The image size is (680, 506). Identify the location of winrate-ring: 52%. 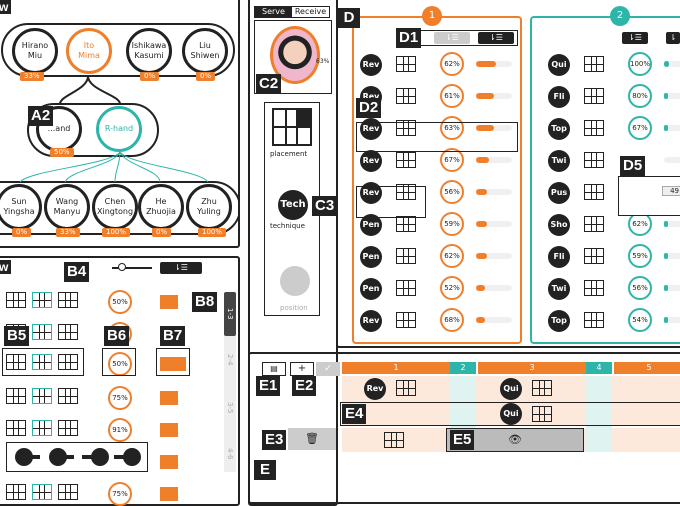
(452, 288).